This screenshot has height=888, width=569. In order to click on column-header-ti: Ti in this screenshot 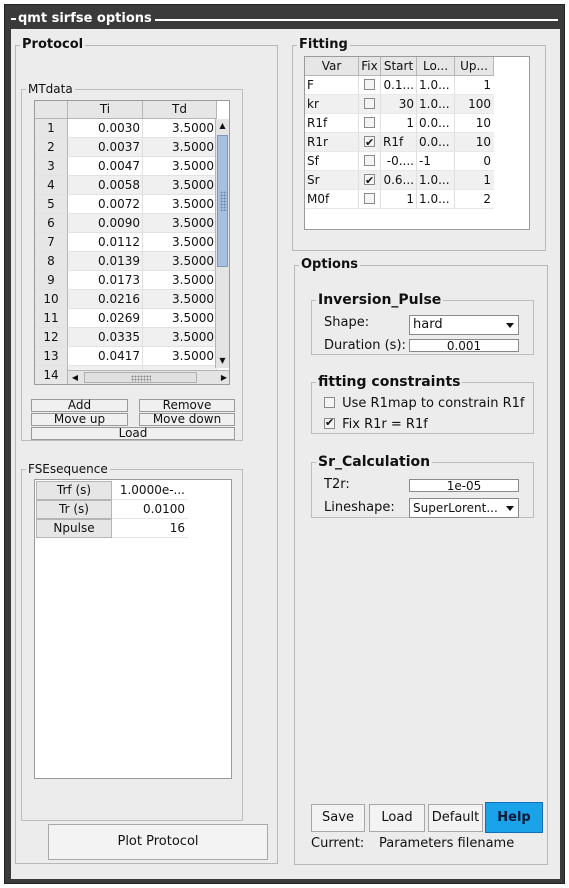, I will do `click(105, 110)`.